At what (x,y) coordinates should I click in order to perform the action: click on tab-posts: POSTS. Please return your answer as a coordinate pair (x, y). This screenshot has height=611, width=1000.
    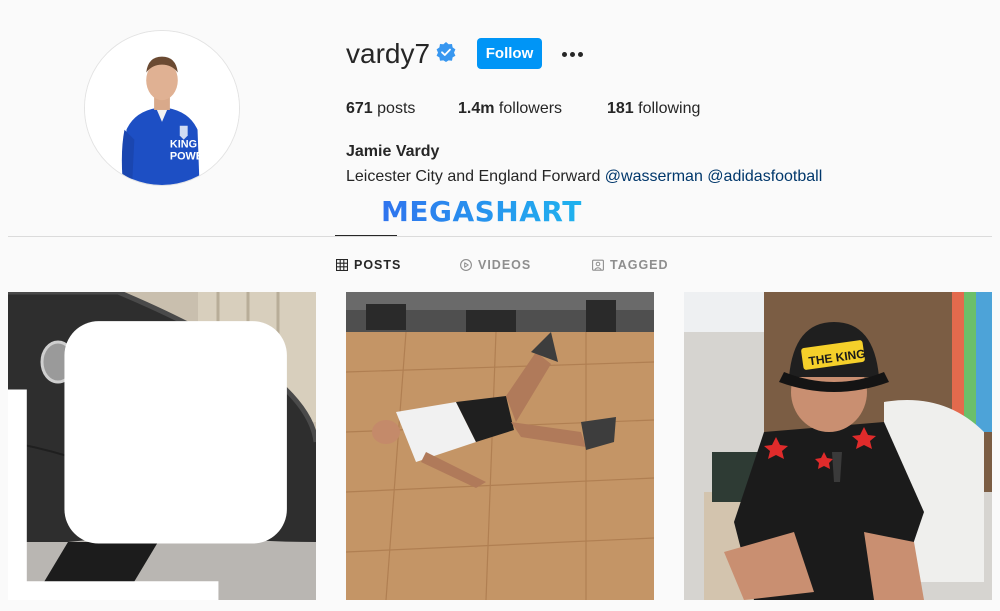
    Looking at the image, I should click on (368, 265).